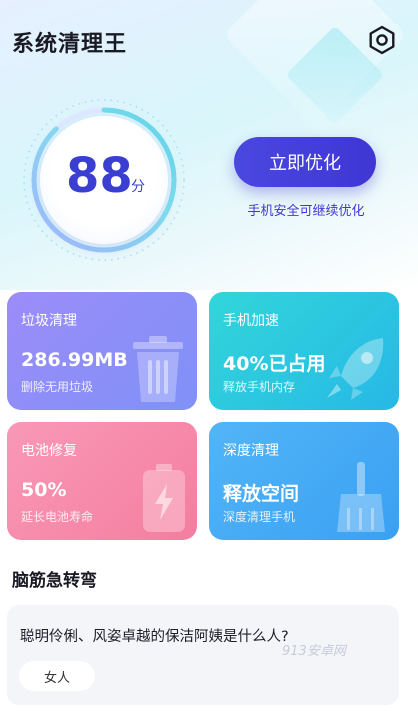 This screenshot has height=720, width=418. I want to click on phone-speedup-card: 手机加速 40%已占用 释放手机内存, so click(304, 351).